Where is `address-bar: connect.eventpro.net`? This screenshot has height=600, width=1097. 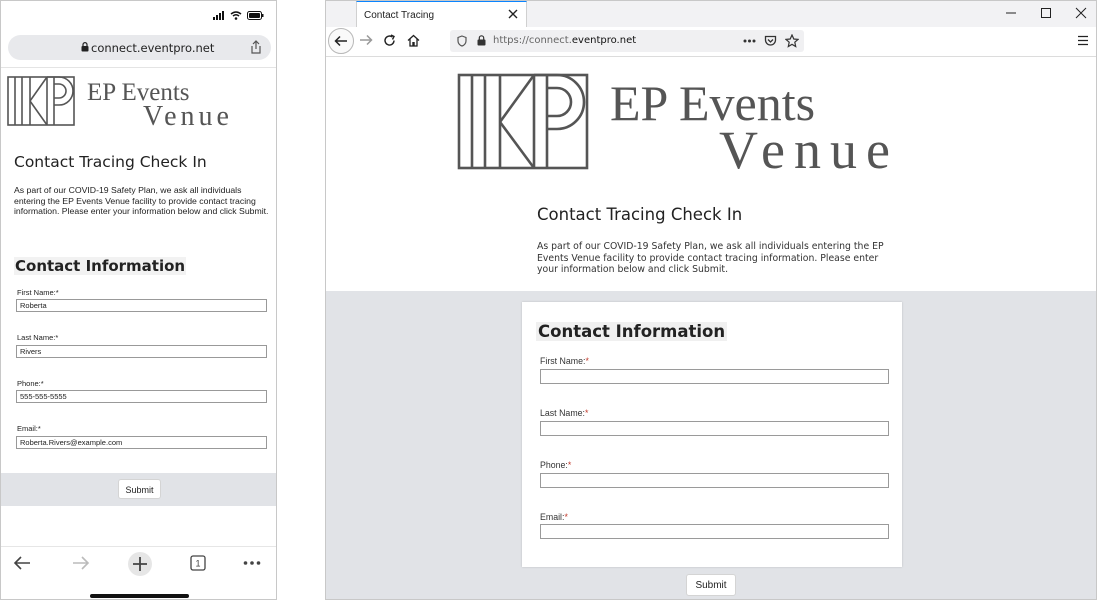 address-bar: connect.eventpro.net is located at coordinates (139, 47).